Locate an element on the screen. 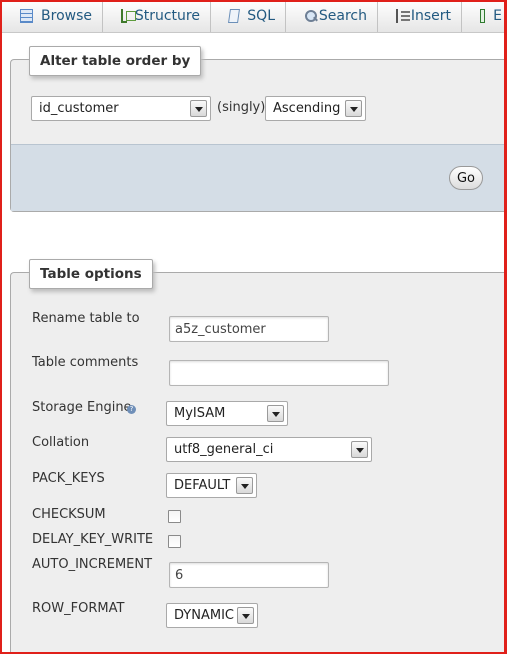 The width and height of the screenshot is (507, 654). collation-value: utf8_general_ci is located at coordinates (224, 449).